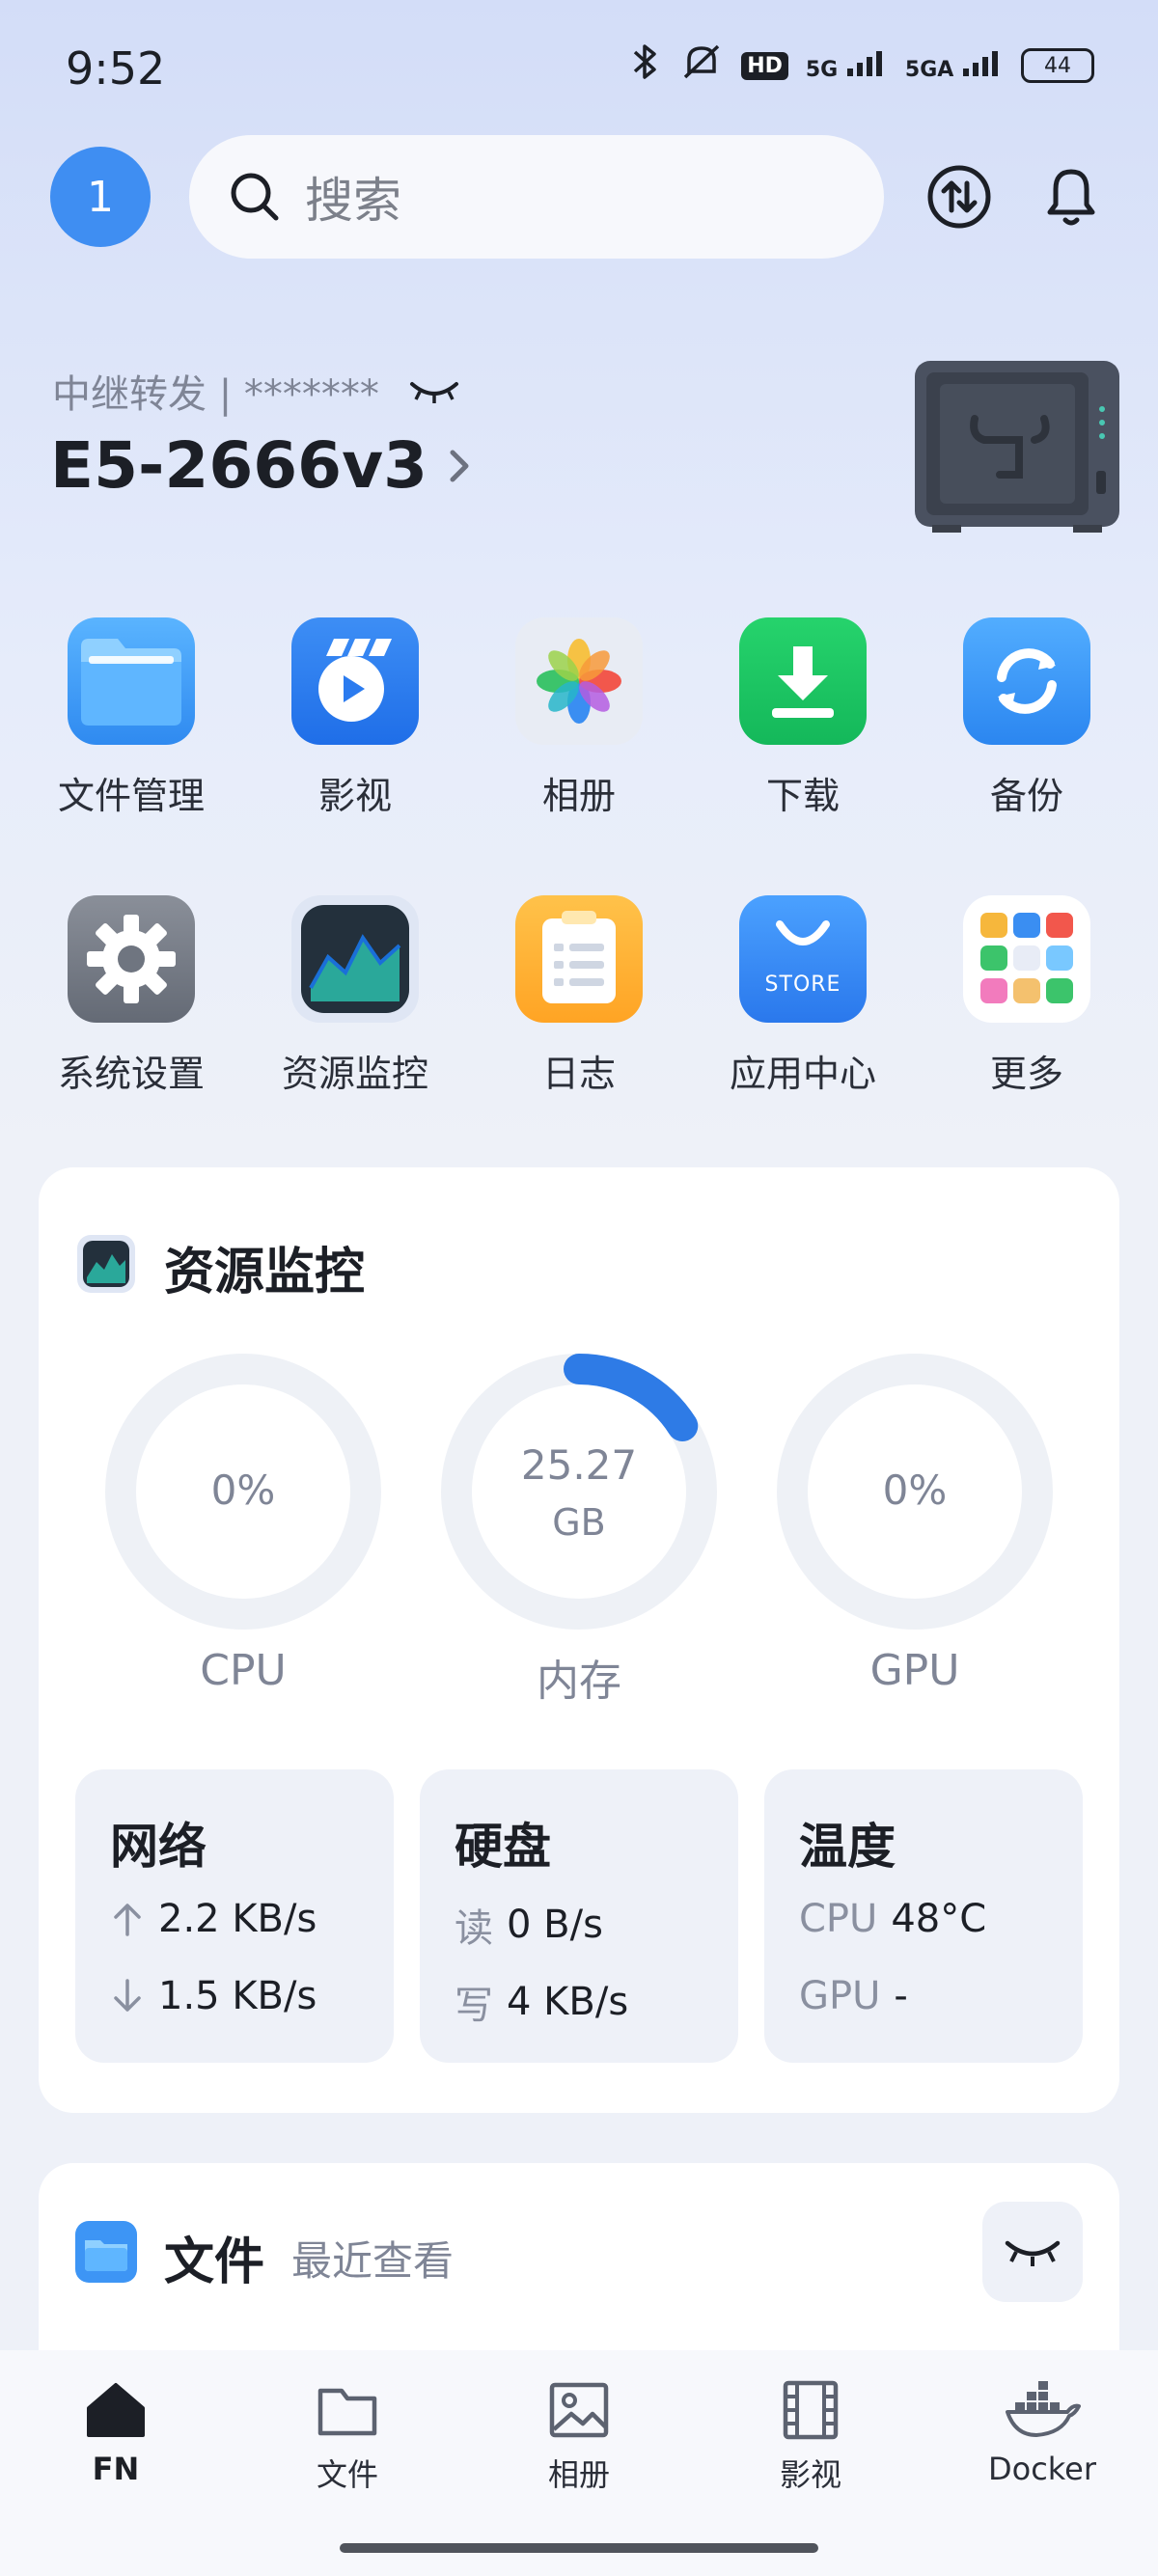  I want to click on home-indicator, so click(579, 2548).